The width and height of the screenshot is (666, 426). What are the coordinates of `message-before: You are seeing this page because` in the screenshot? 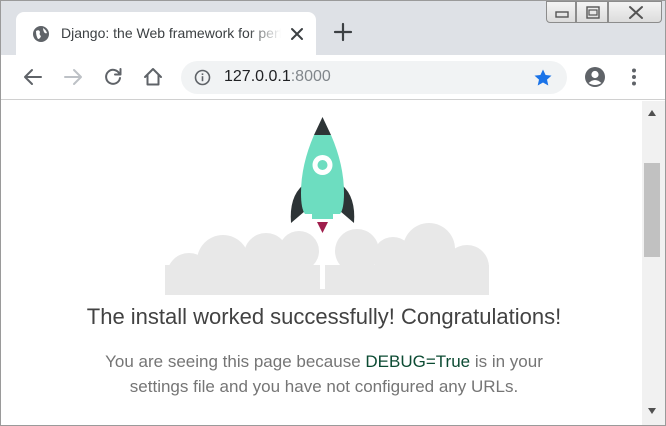 It's located at (235, 361).